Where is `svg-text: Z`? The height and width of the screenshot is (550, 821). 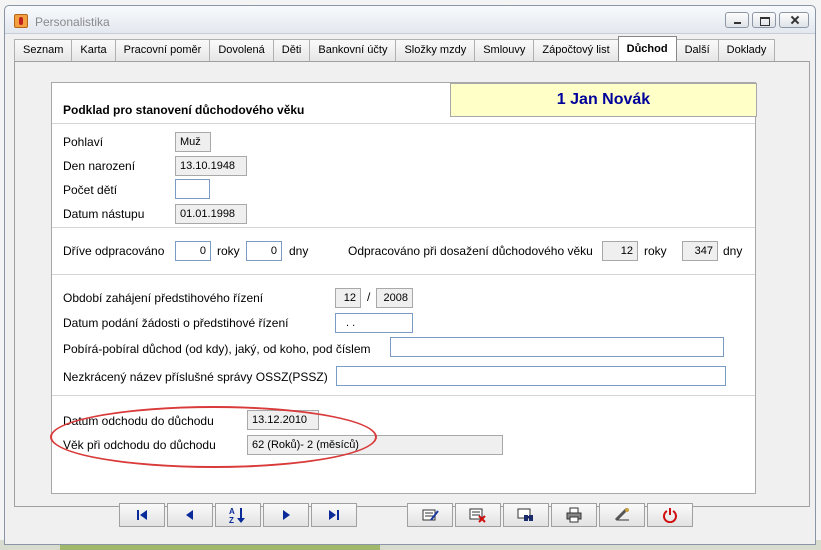
svg-text: Z is located at coordinates (231, 520).